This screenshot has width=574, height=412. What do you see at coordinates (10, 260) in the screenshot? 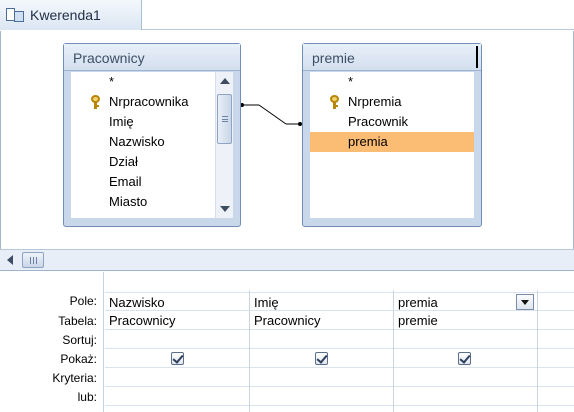
I see `scroll-left-icon` at bounding box center [10, 260].